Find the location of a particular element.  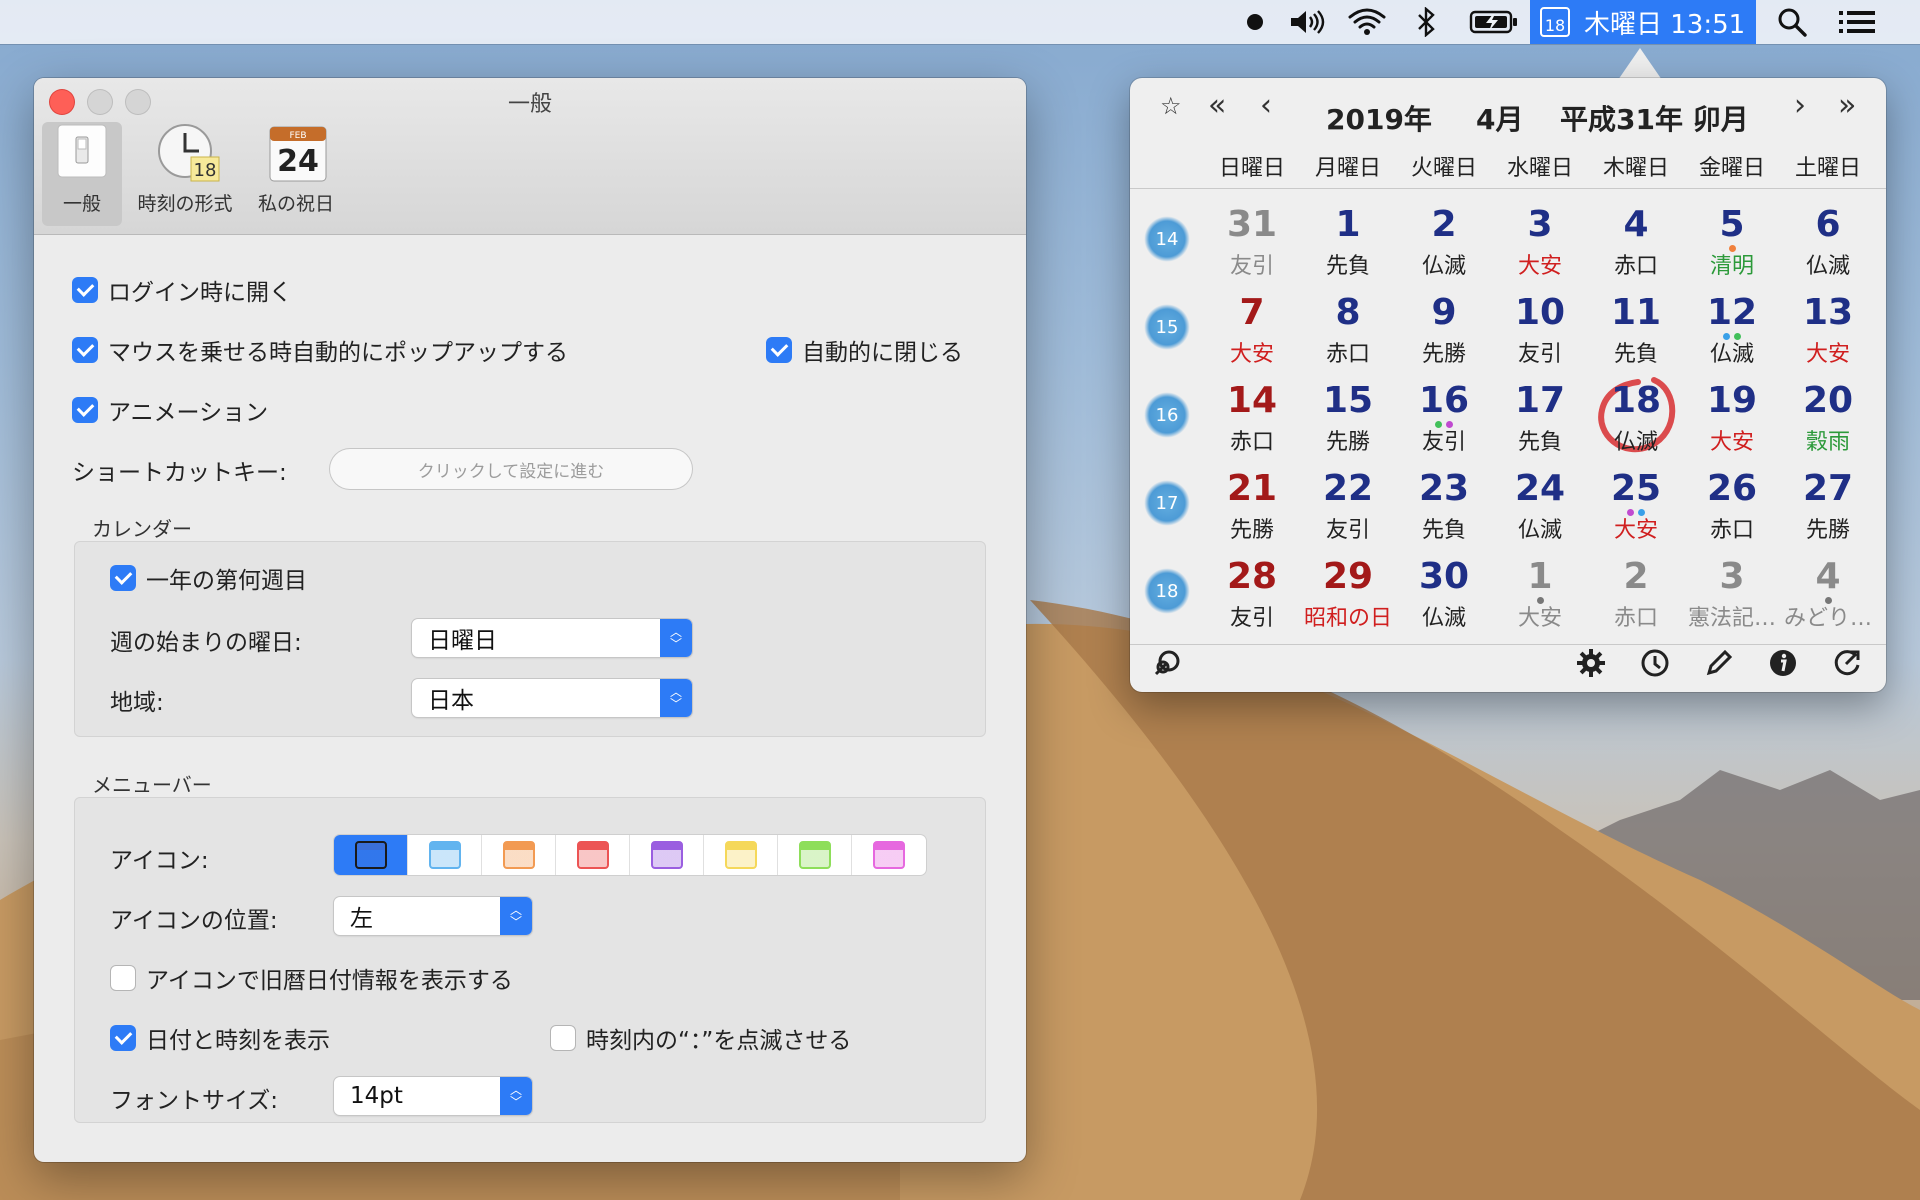

auto-close-checkbox: 自動的に閉じる is located at coordinates (864, 350).